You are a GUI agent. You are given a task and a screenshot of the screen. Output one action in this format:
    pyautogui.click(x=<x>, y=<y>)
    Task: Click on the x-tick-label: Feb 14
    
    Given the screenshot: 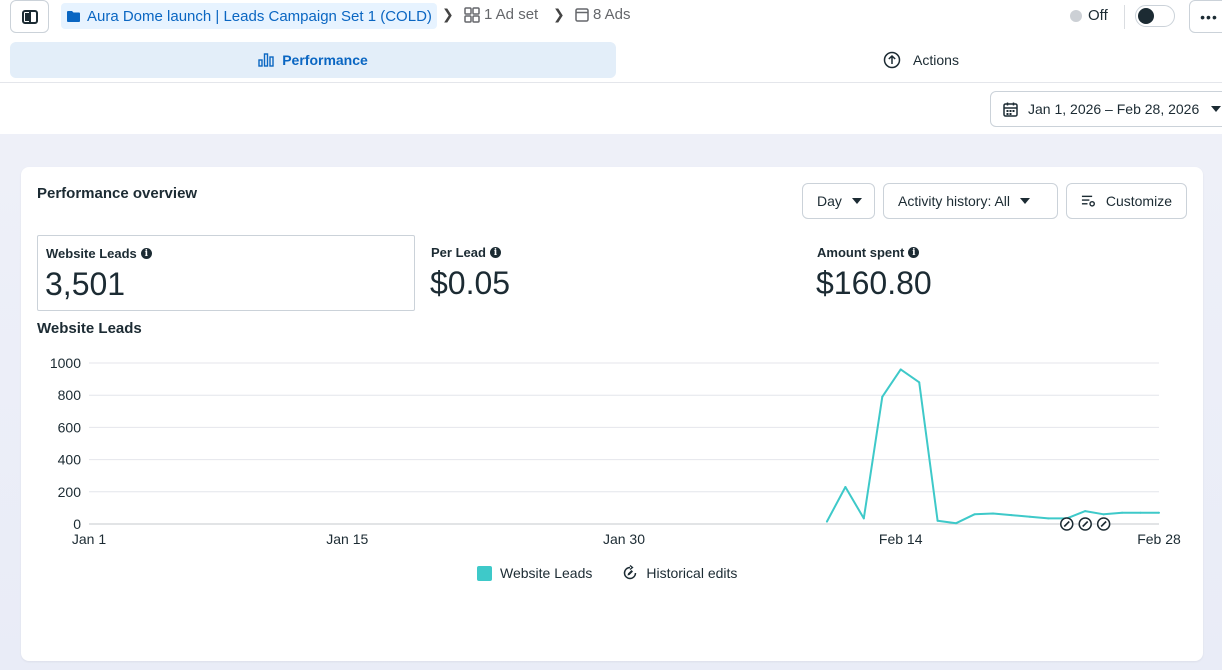 What is the action you would take?
    pyautogui.click(x=901, y=539)
    